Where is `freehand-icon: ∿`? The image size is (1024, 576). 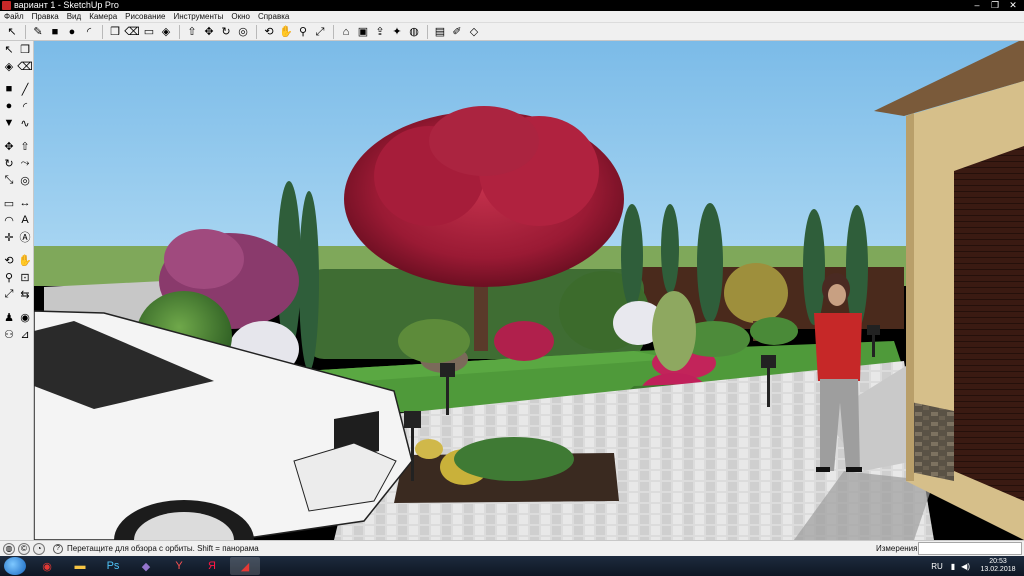 freehand-icon: ∿ is located at coordinates (25, 123).